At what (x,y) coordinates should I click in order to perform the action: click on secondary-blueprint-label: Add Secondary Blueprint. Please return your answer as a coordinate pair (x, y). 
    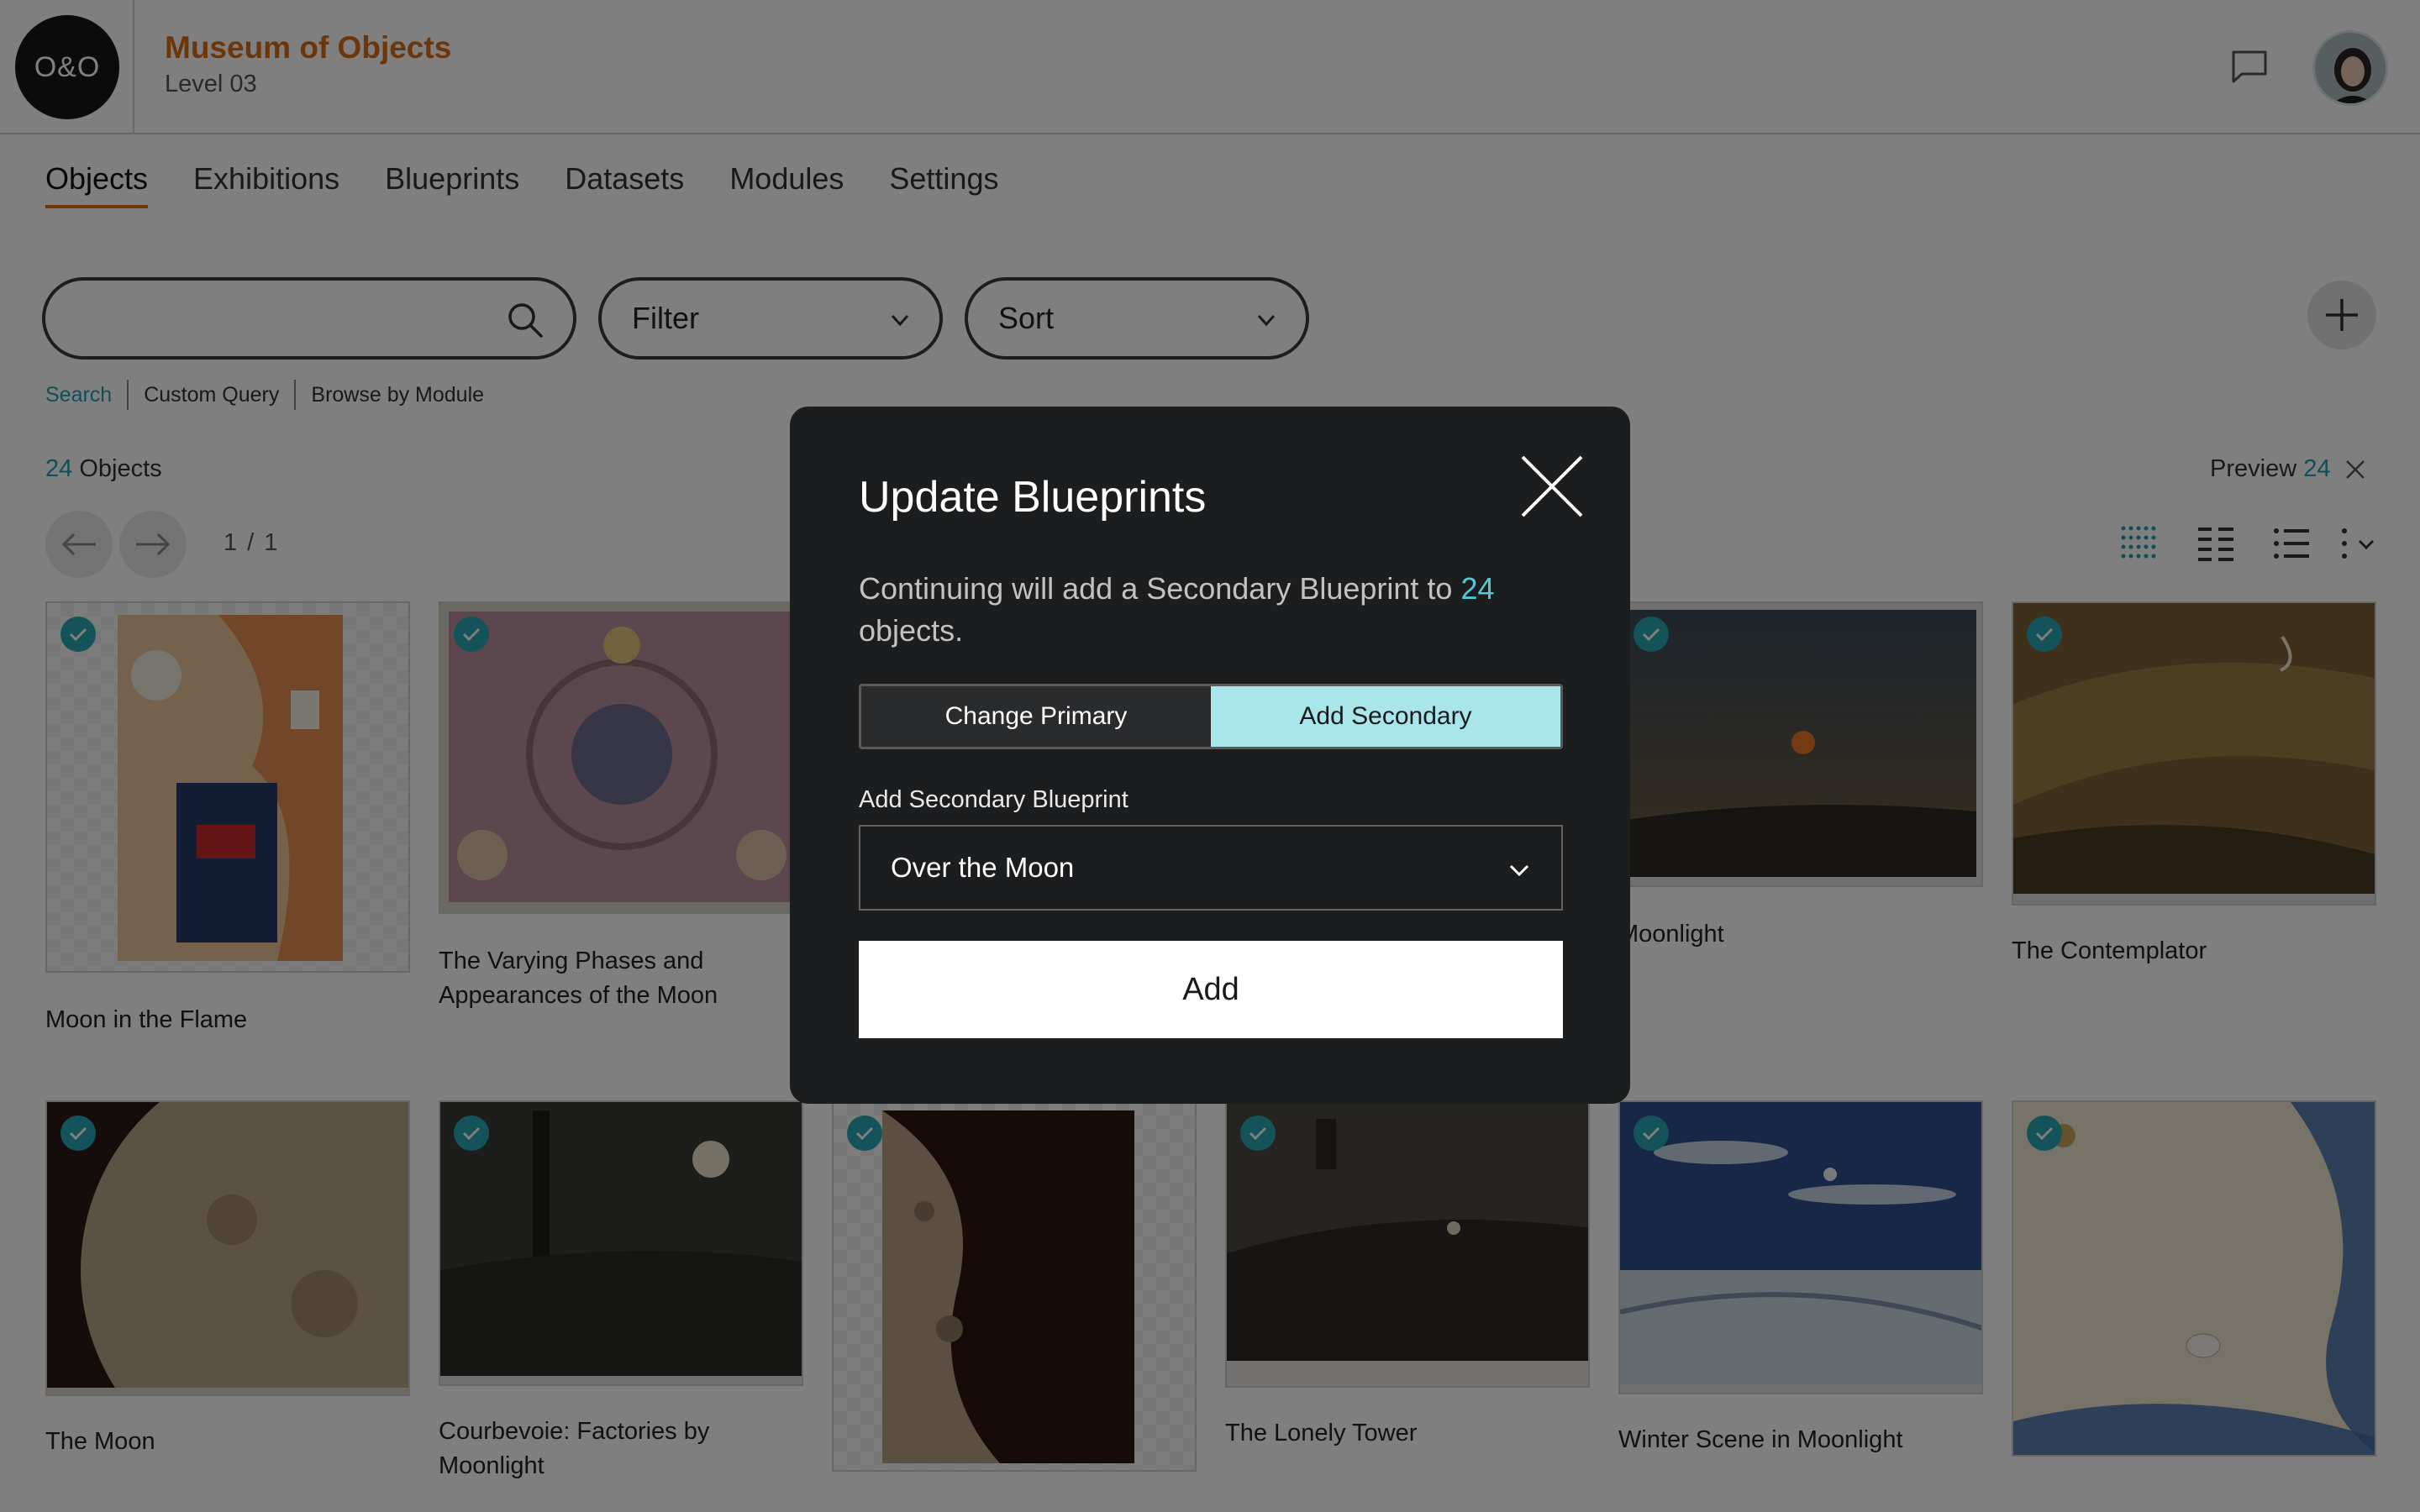
    Looking at the image, I should click on (993, 799).